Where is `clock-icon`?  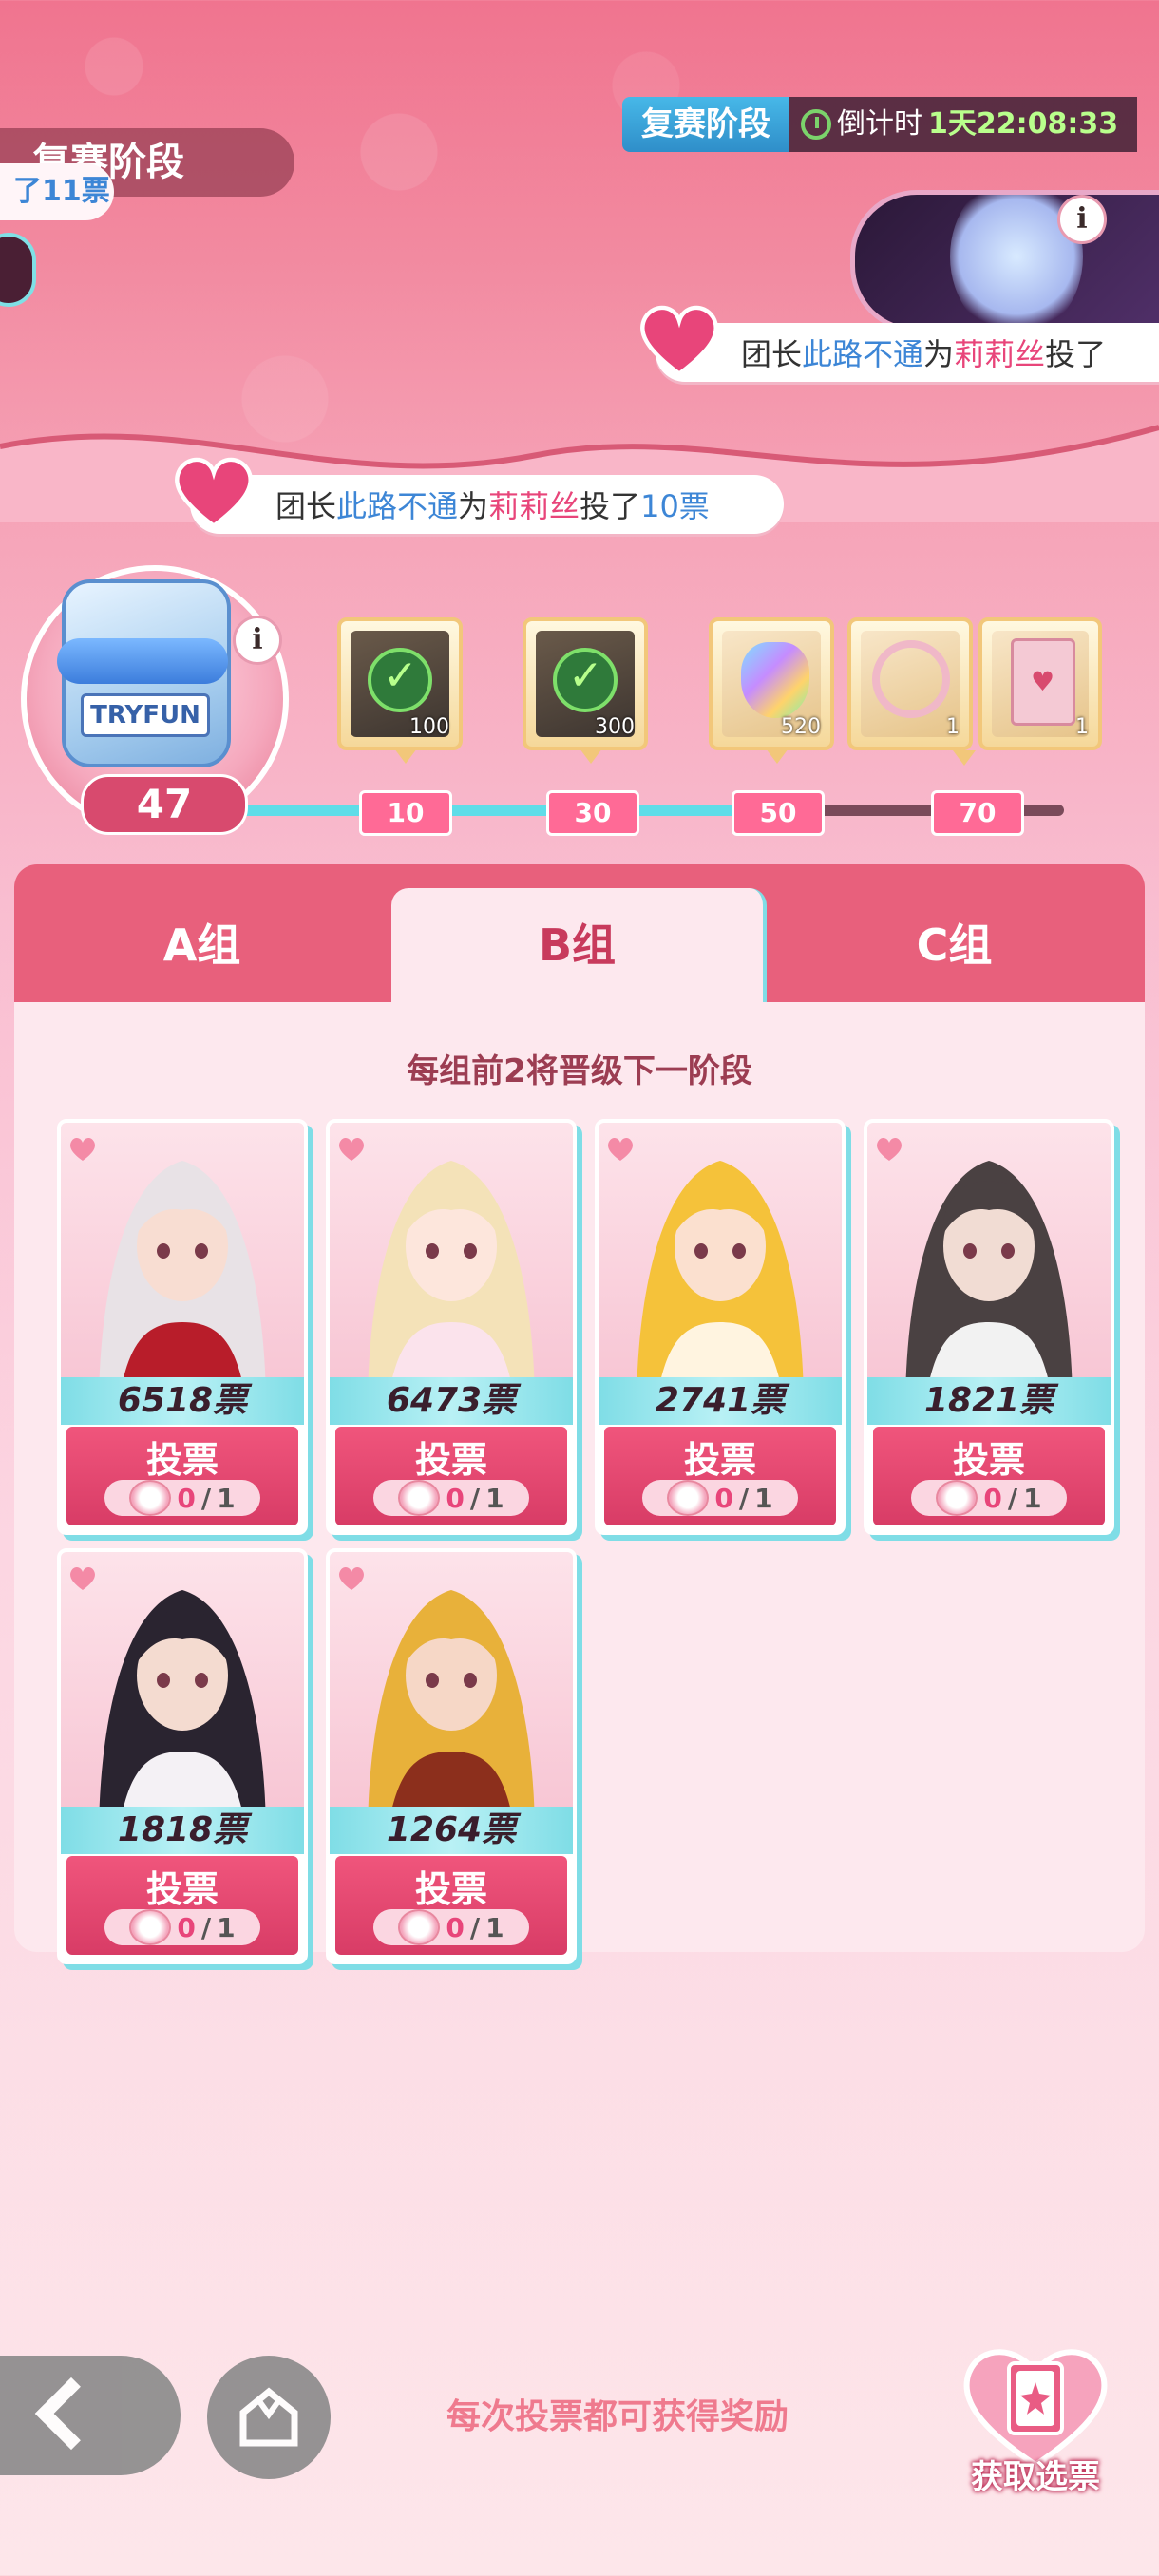
clock-icon is located at coordinates (816, 124).